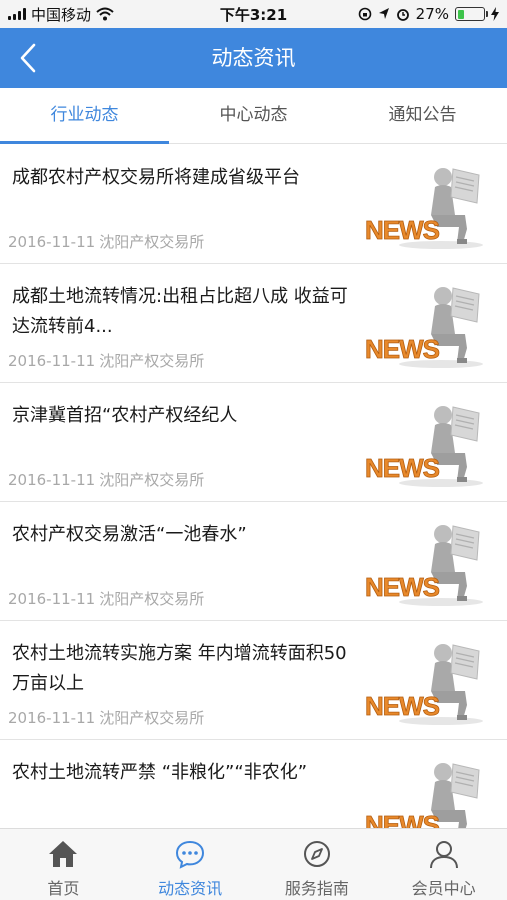  I want to click on news-title: 农村土地流转实施方案 年内增流转面积50万亩以上, so click(179, 668).